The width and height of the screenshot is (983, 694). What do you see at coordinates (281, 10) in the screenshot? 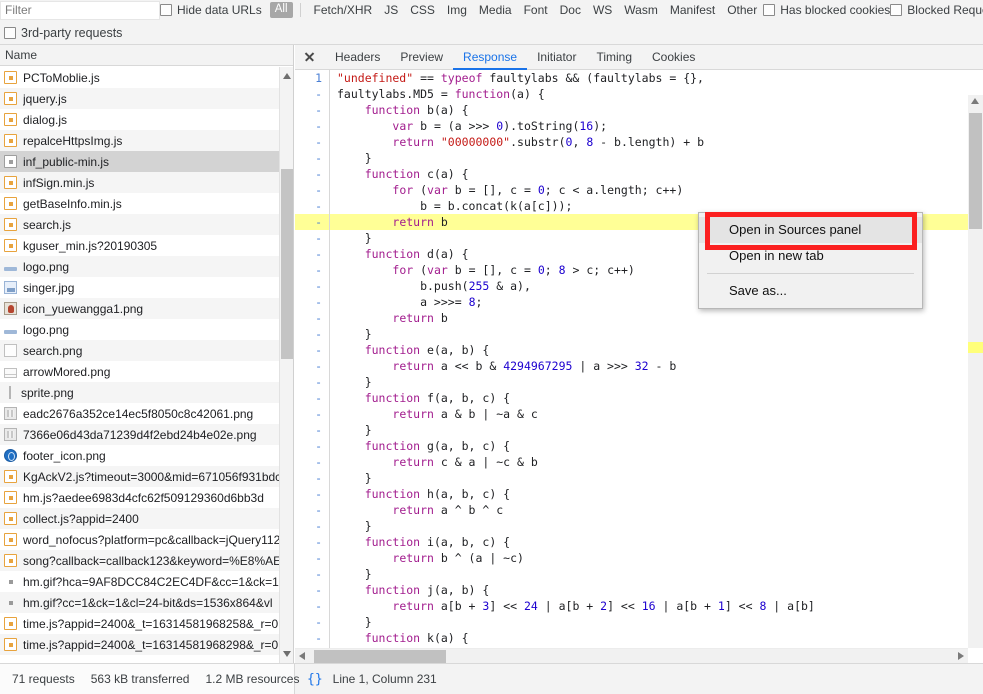
I see `filter-type-all: All` at bounding box center [281, 10].